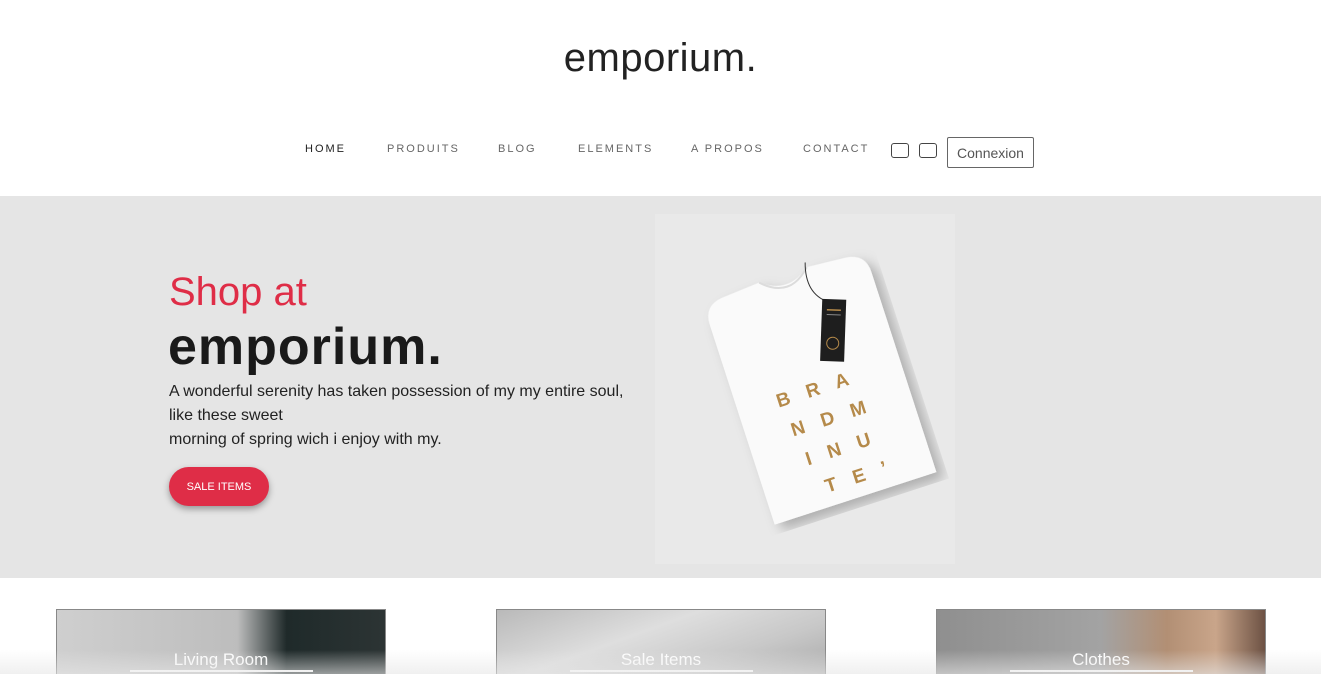 The height and width of the screenshot is (674, 1321). What do you see at coordinates (661, 641) in the screenshot?
I see `category-card-sale-items: Sale Items` at bounding box center [661, 641].